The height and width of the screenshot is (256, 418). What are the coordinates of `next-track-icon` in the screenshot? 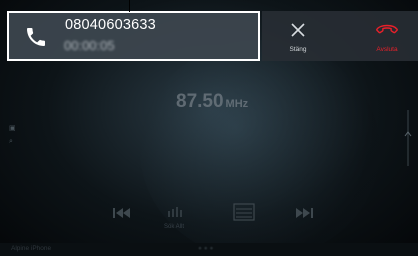 It's located at (304, 213).